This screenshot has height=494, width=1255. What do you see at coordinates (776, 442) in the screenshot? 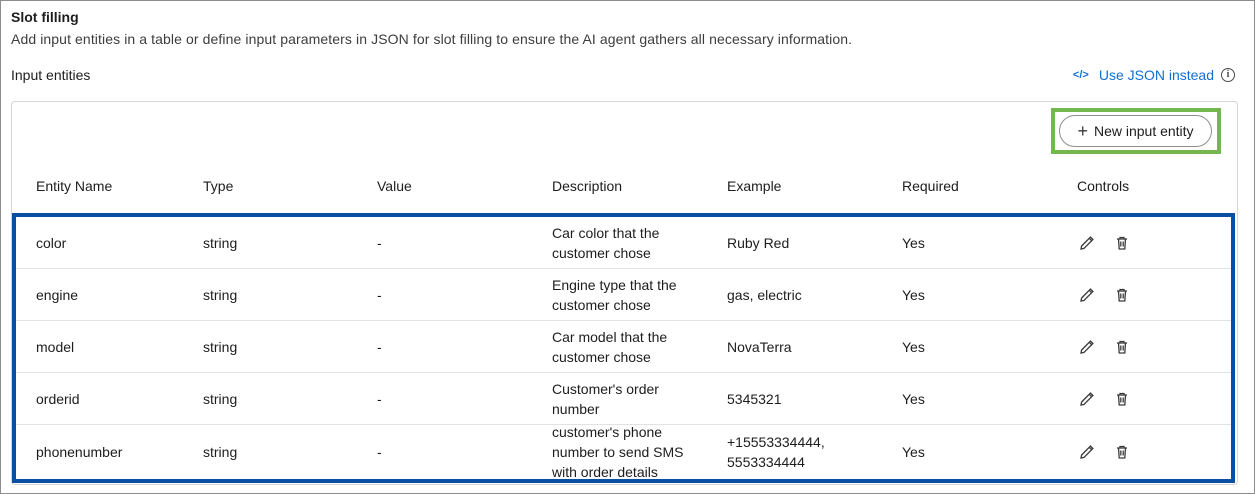
I see `entity-example-cell-line: +15553334444,` at bounding box center [776, 442].